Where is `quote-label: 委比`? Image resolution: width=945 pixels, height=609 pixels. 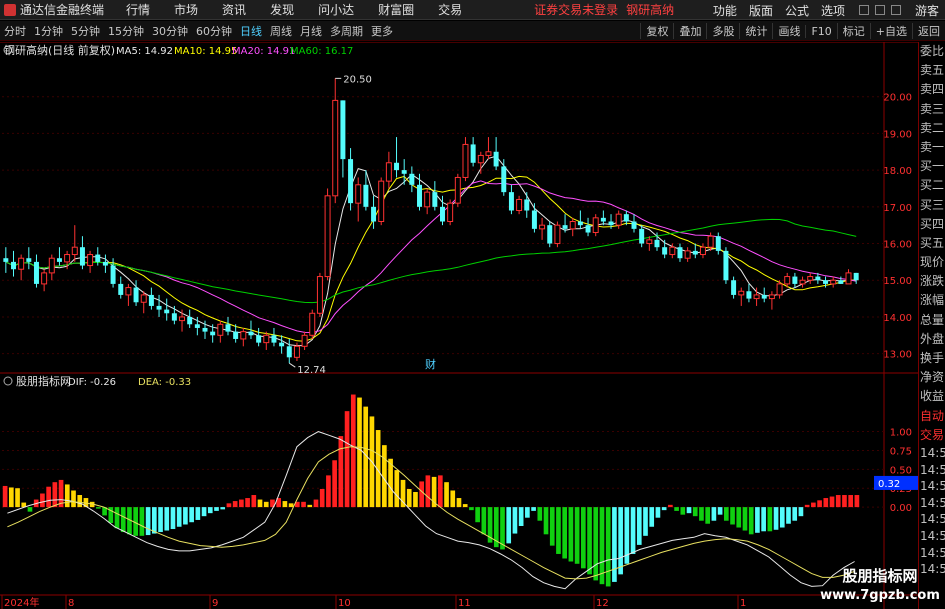
quote-label: 委比 is located at coordinates (932, 51).